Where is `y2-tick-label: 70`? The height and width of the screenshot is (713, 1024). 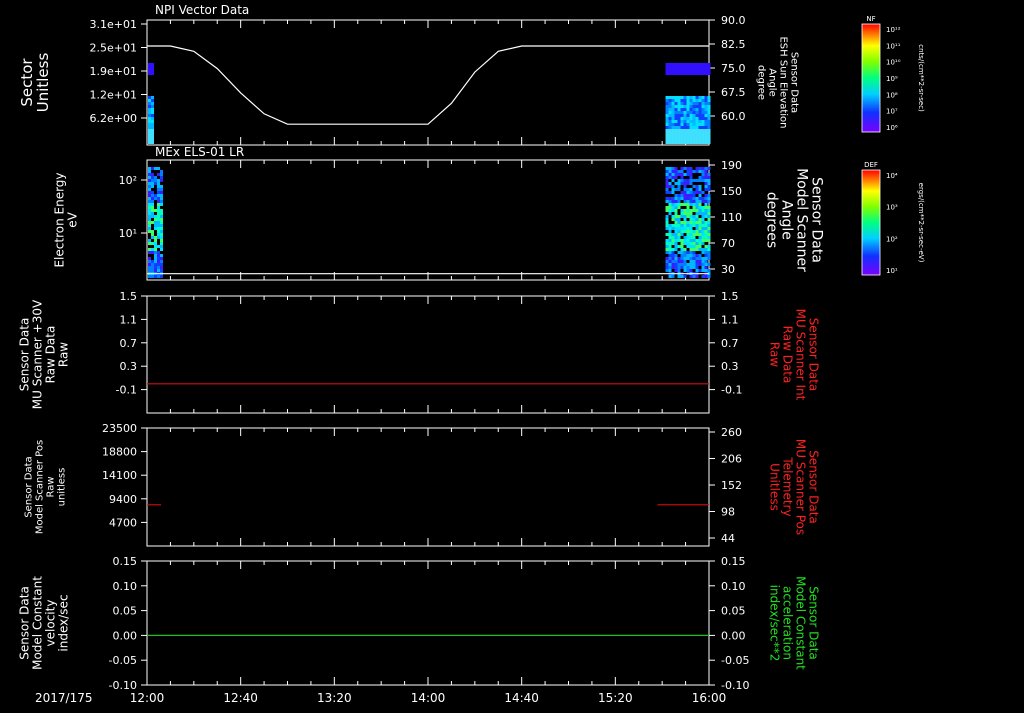 y2-tick-label: 70 is located at coordinates (728, 243).